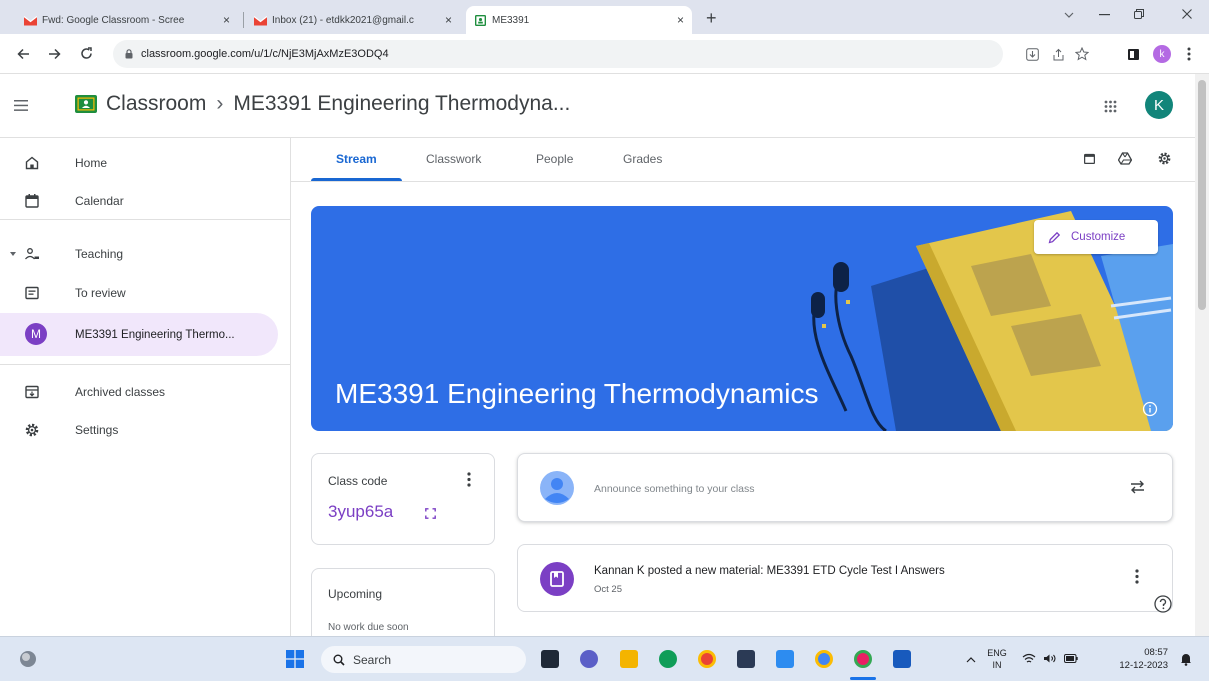 The height and width of the screenshot is (681, 1209). Describe the element at coordinates (32, 254) in the screenshot. I see `teaching-people-icon` at that location.